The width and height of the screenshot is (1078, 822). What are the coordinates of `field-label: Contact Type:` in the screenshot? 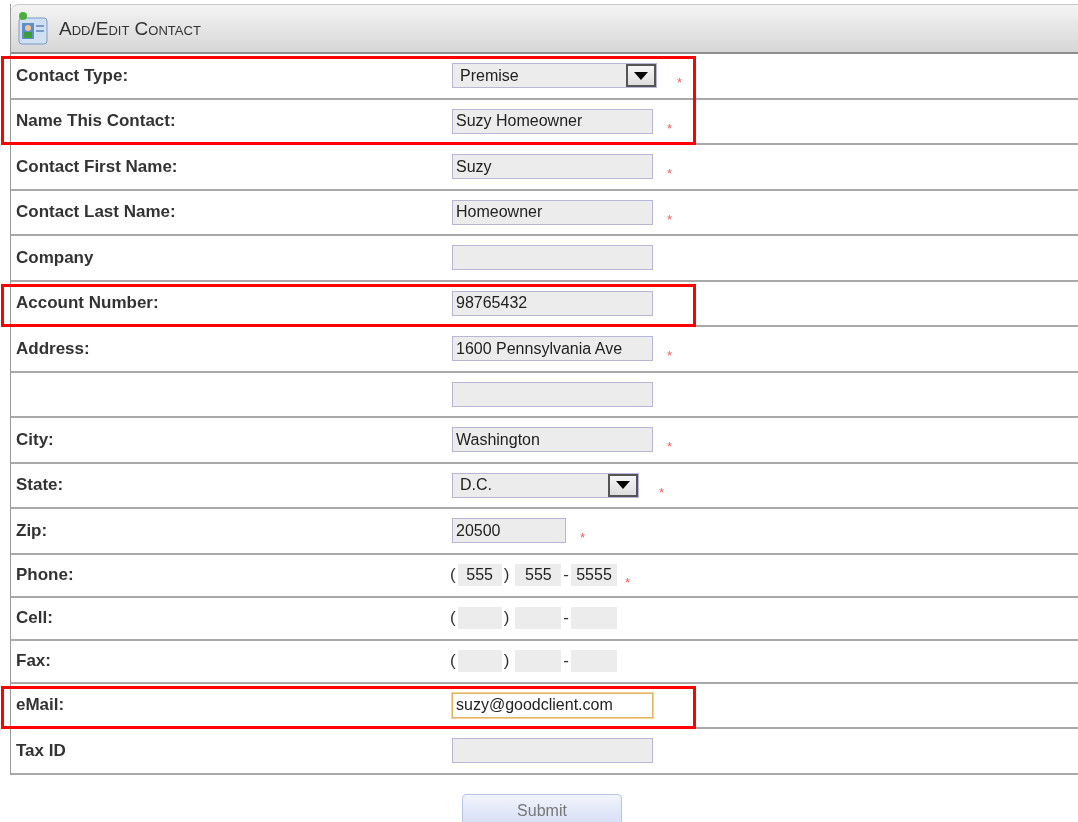 It's located at (72, 75).